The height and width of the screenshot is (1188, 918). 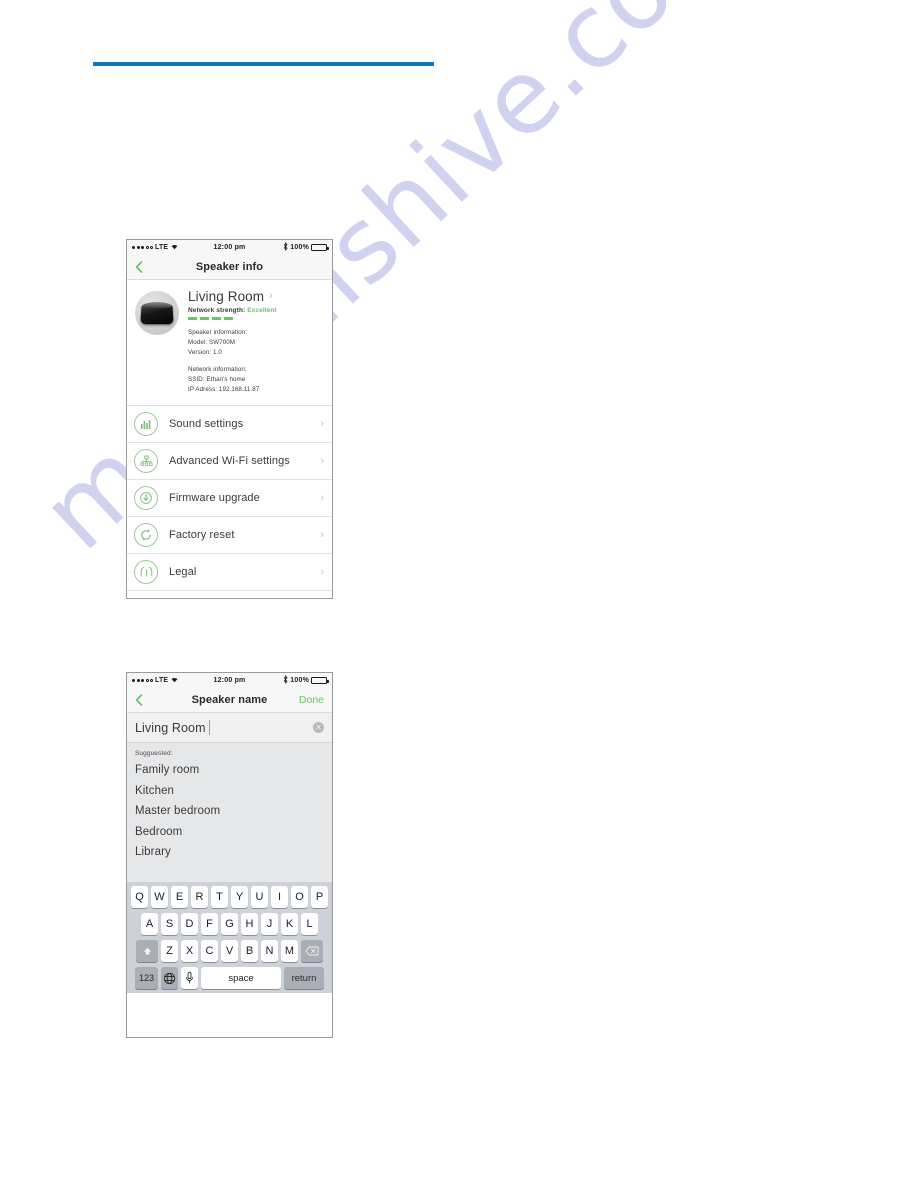 I want to click on key-o: O, so click(x=299, y=897).